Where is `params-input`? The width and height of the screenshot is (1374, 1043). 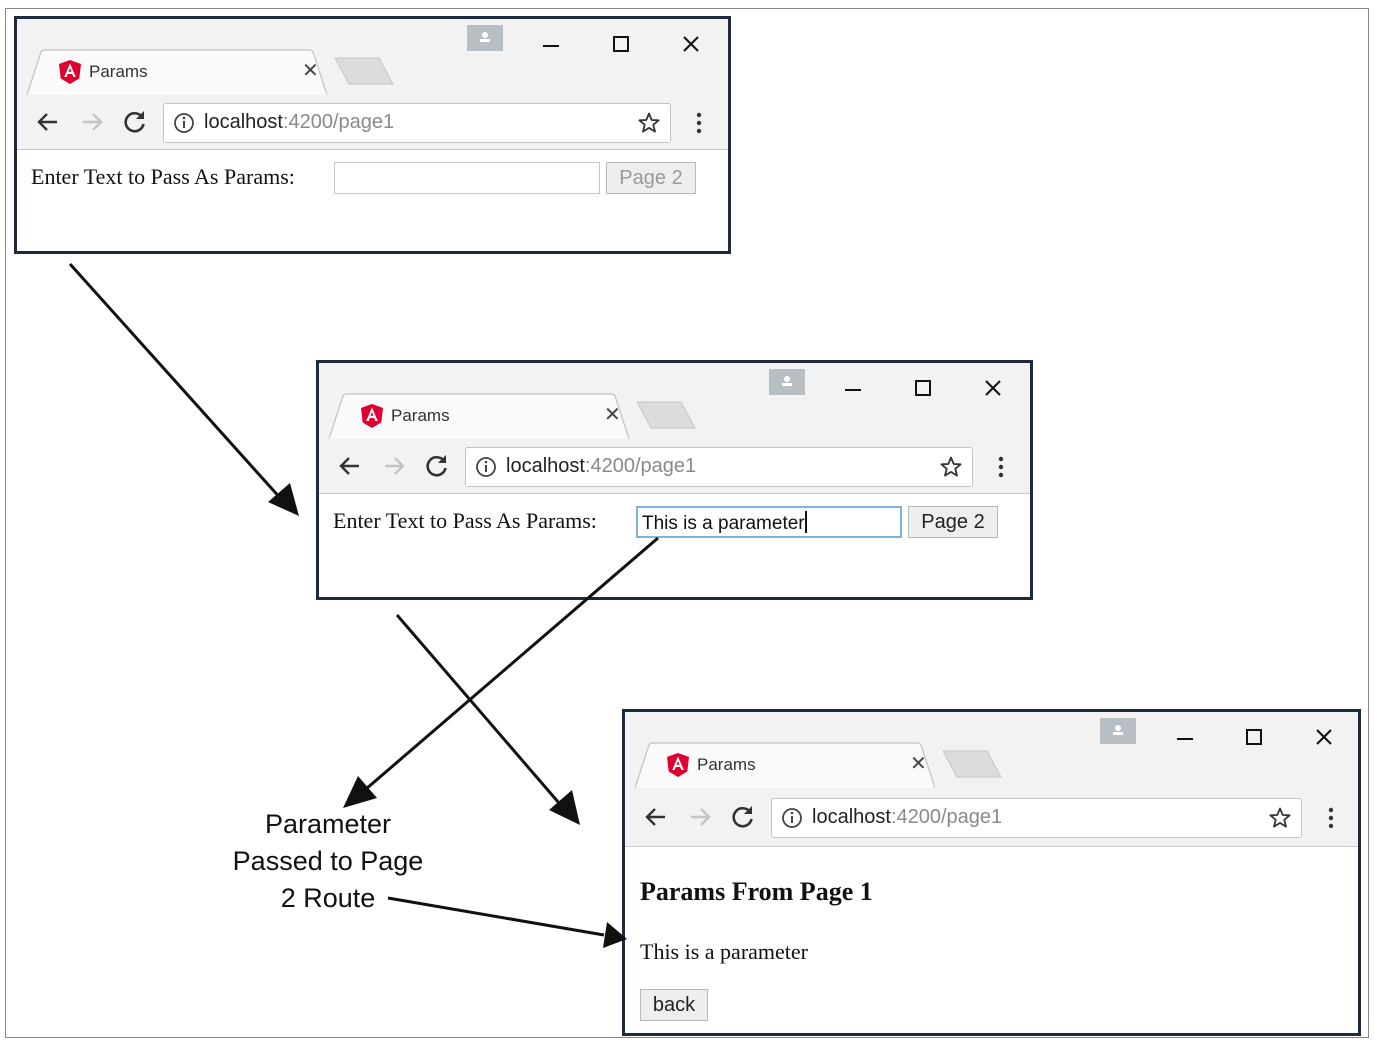 params-input is located at coordinates (467, 178).